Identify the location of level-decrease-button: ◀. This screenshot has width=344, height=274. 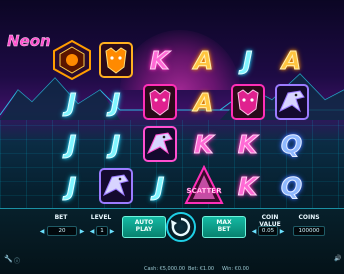
(92, 231).